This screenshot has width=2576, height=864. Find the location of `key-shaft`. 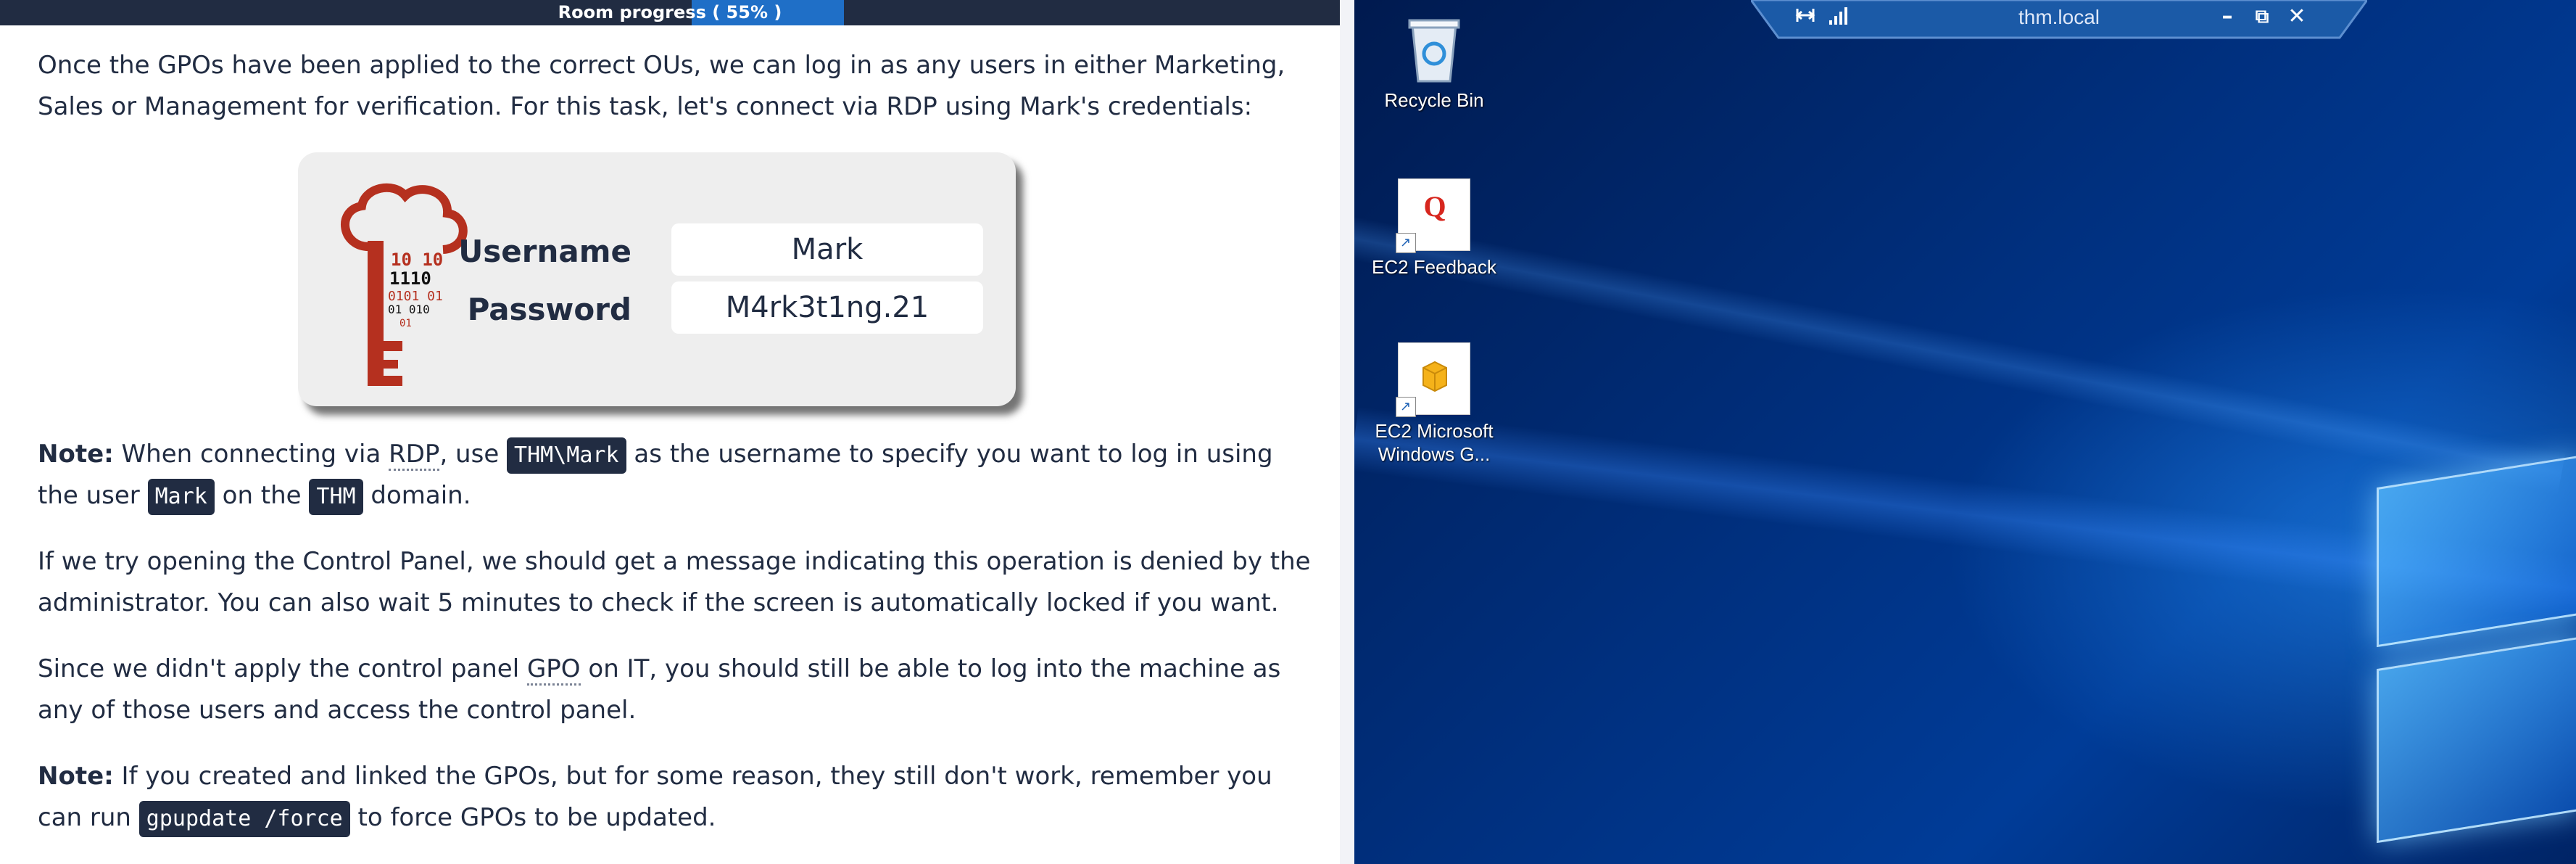

key-shaft is located at coordinates (376, 313).